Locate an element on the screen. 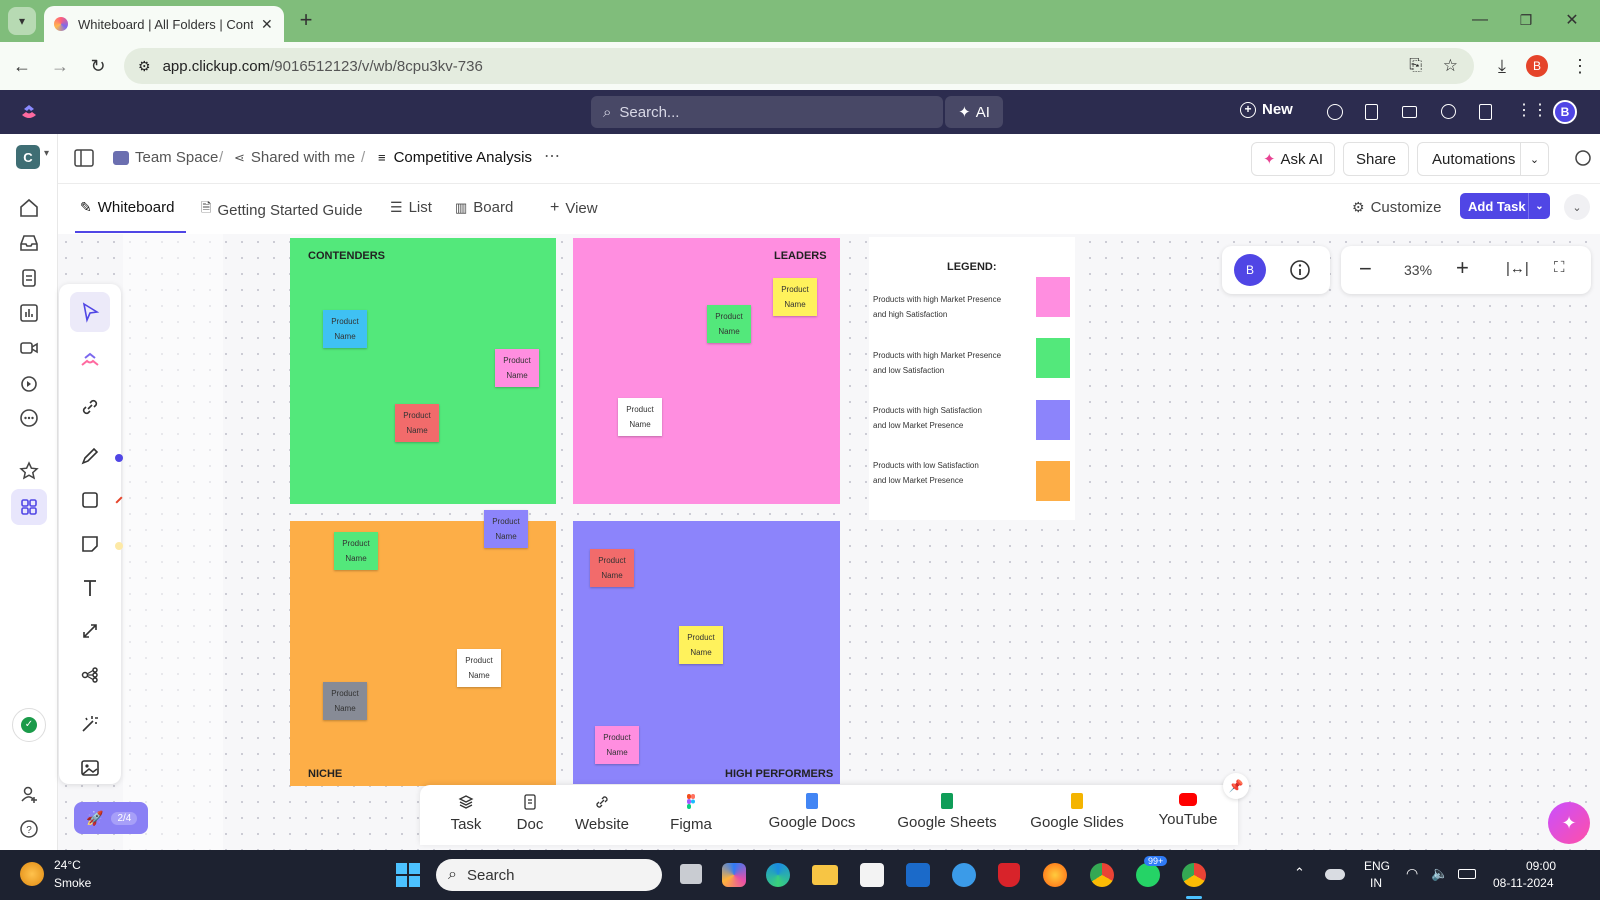 This screenshot has width=1600, height=900. link-icon is located at coordinates (90, 407).